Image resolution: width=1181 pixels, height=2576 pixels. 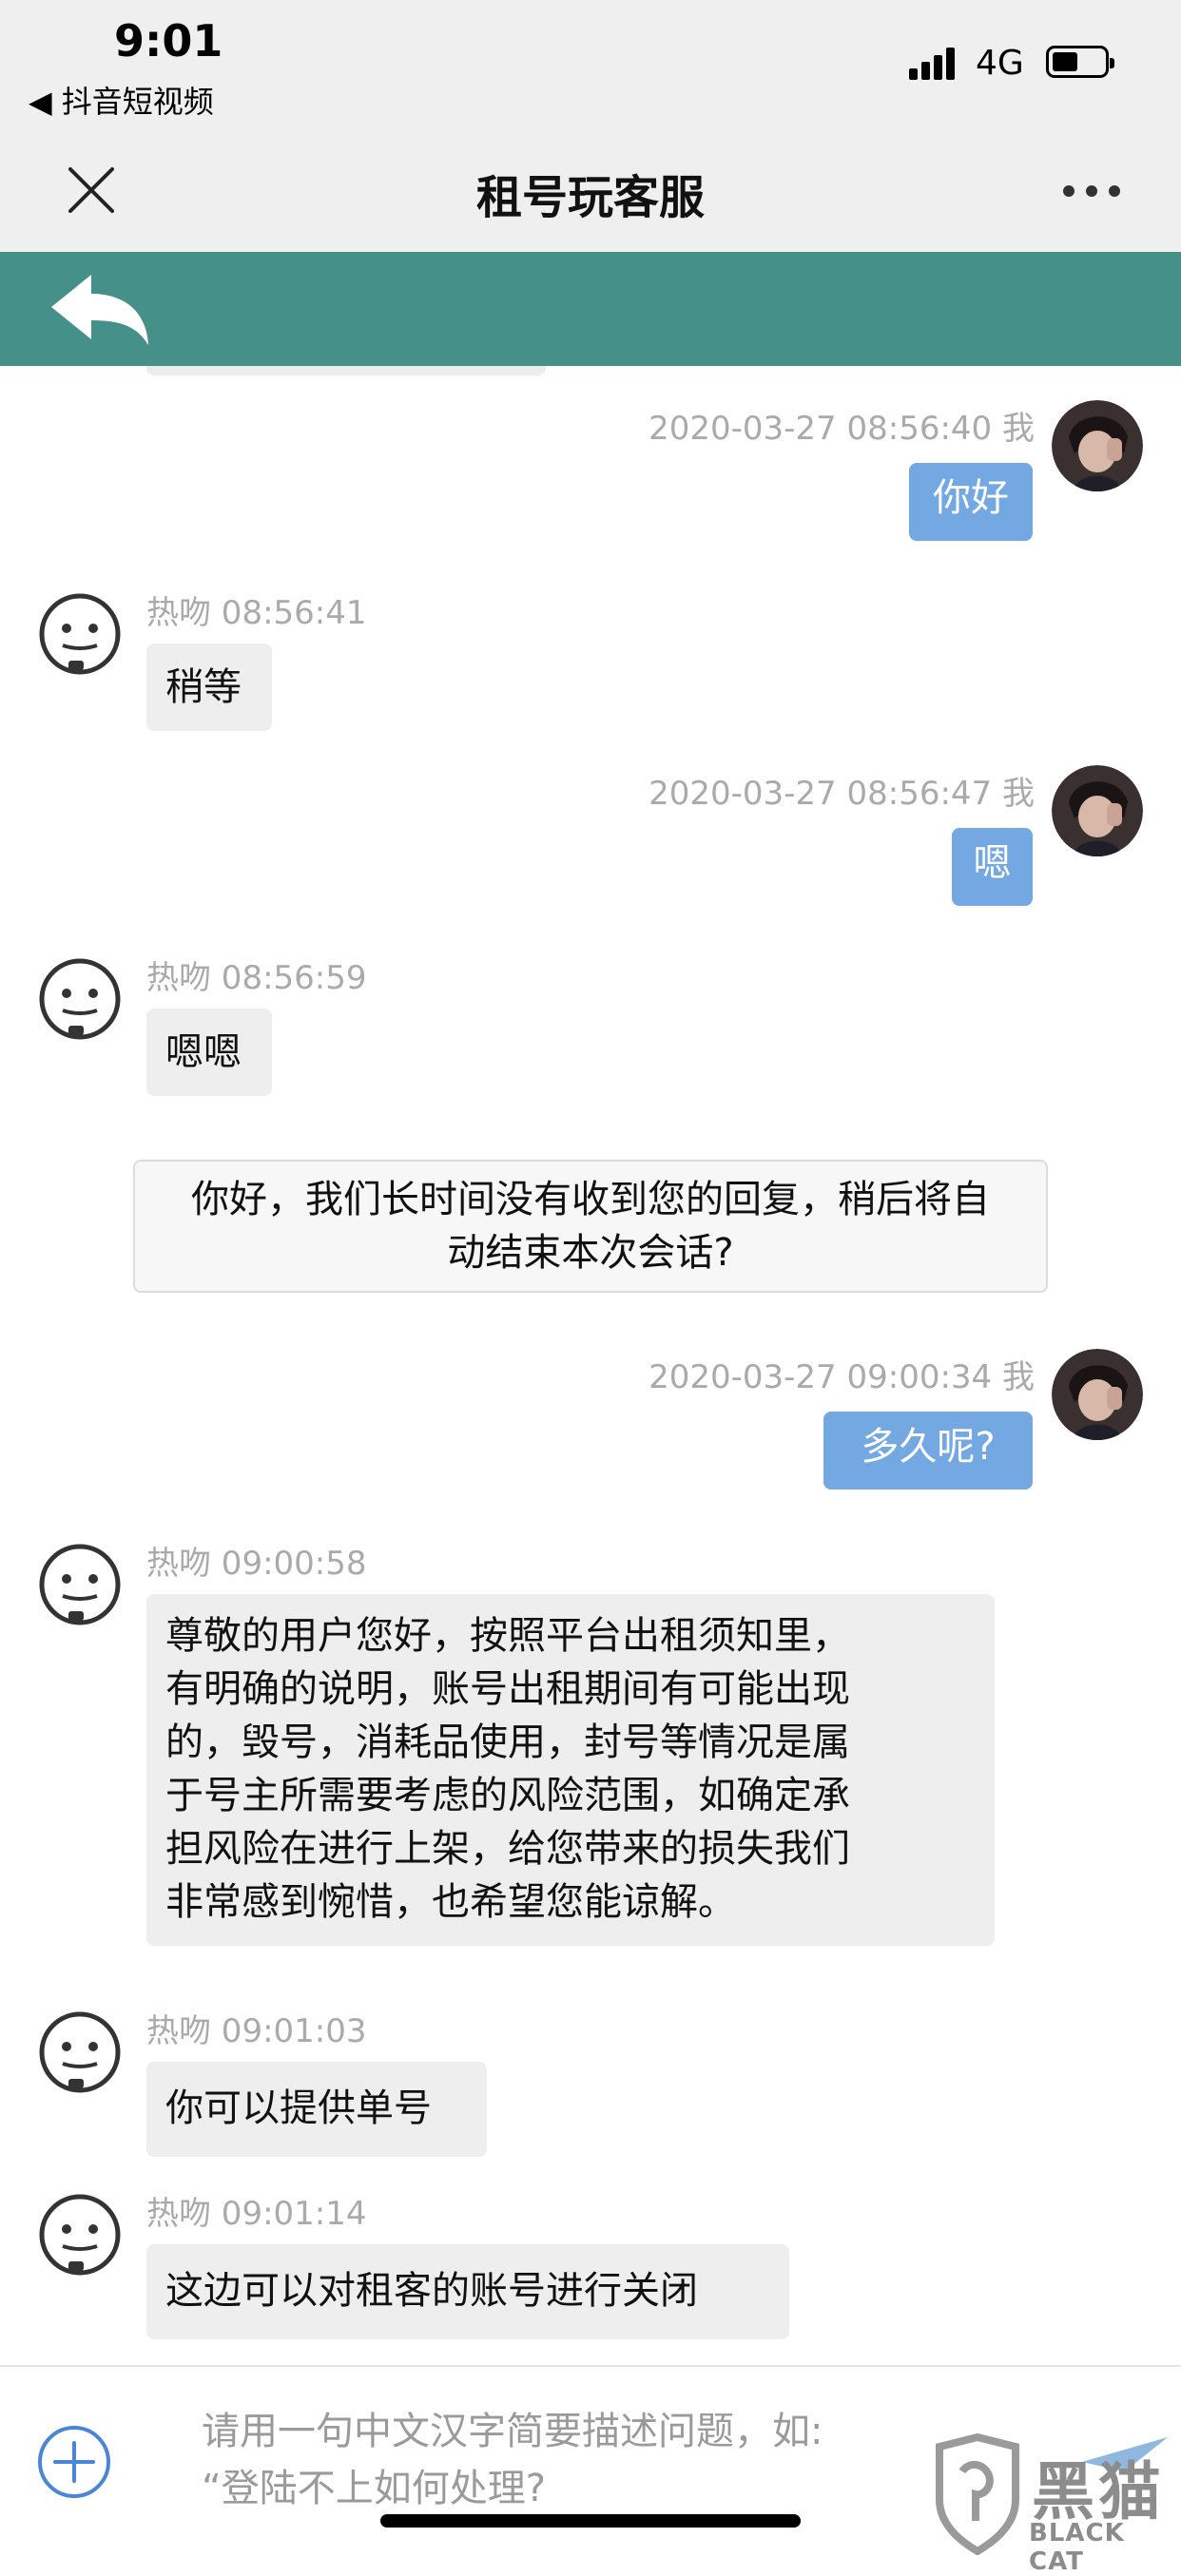 What do you see at coordinates (450, 1902) in the screenshot?
I see `message-line: 非常感到惋惜，也希望您能谅解。` at bounding box center [450, 1902].